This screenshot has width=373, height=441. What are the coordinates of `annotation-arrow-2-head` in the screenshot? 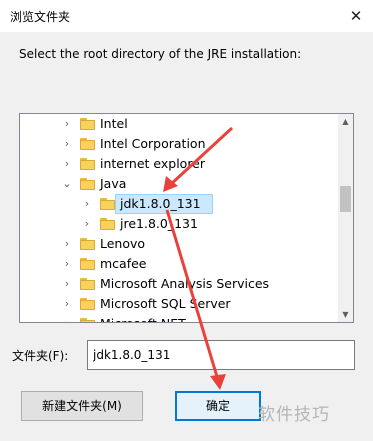 It's located at (218, 382).